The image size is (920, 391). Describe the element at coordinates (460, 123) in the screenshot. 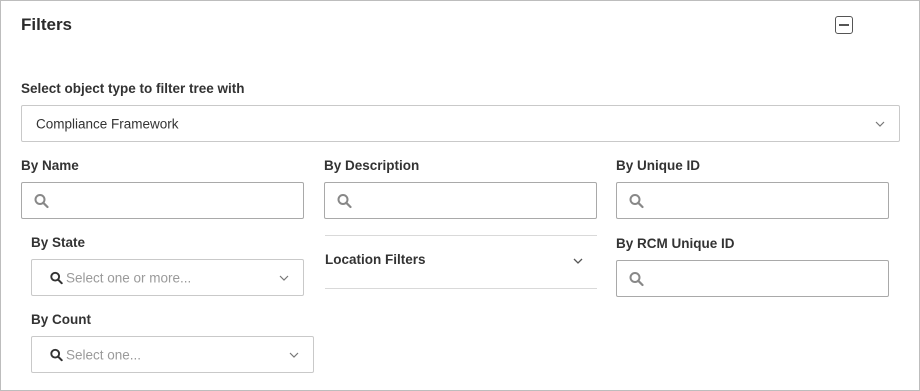

I see `object-type-select: Compliance Framework` at that location.